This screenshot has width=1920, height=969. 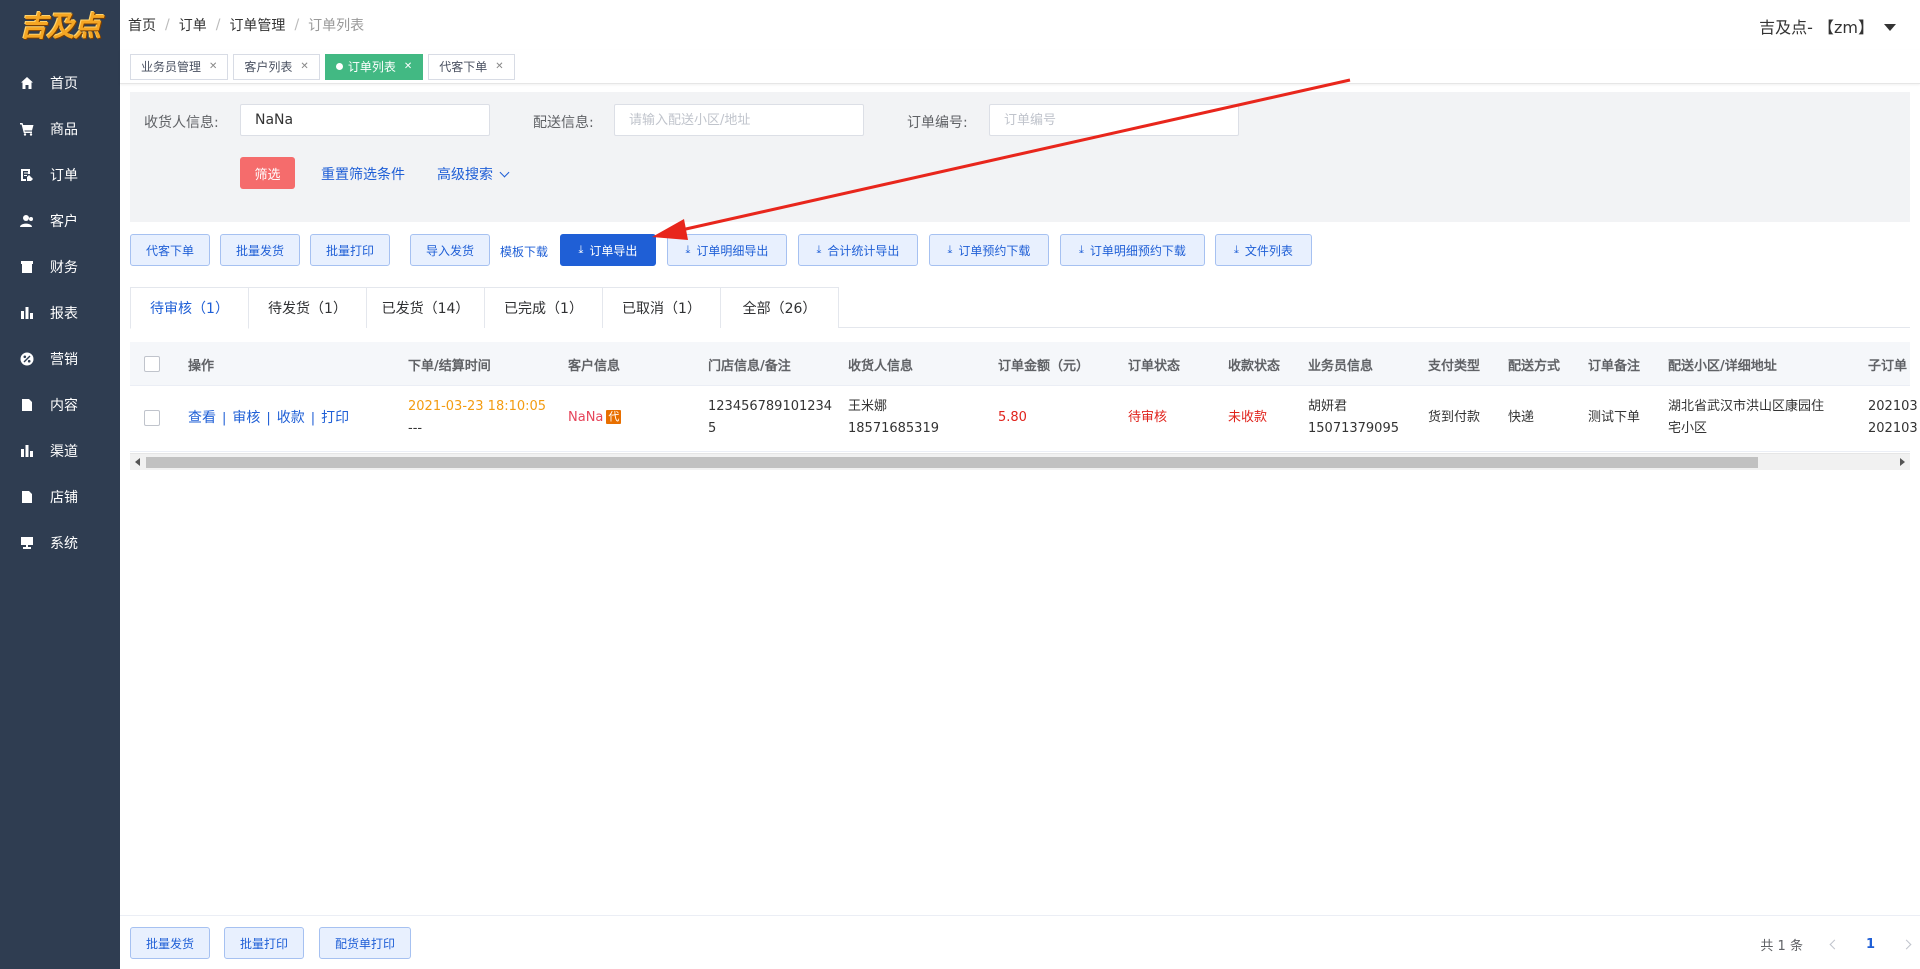 I want to click on row-checkbox, so click(x=152, y=418).